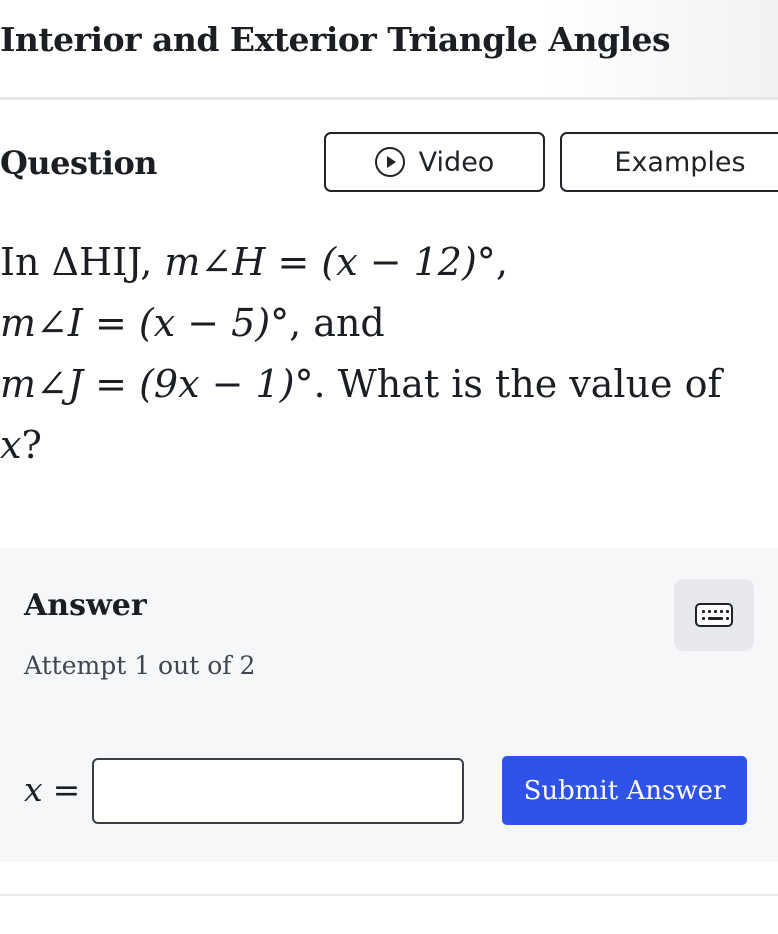  Describe the element at coordinates (680, 162) in the screenshot. I see `examples-button-label: Examples` at that location.